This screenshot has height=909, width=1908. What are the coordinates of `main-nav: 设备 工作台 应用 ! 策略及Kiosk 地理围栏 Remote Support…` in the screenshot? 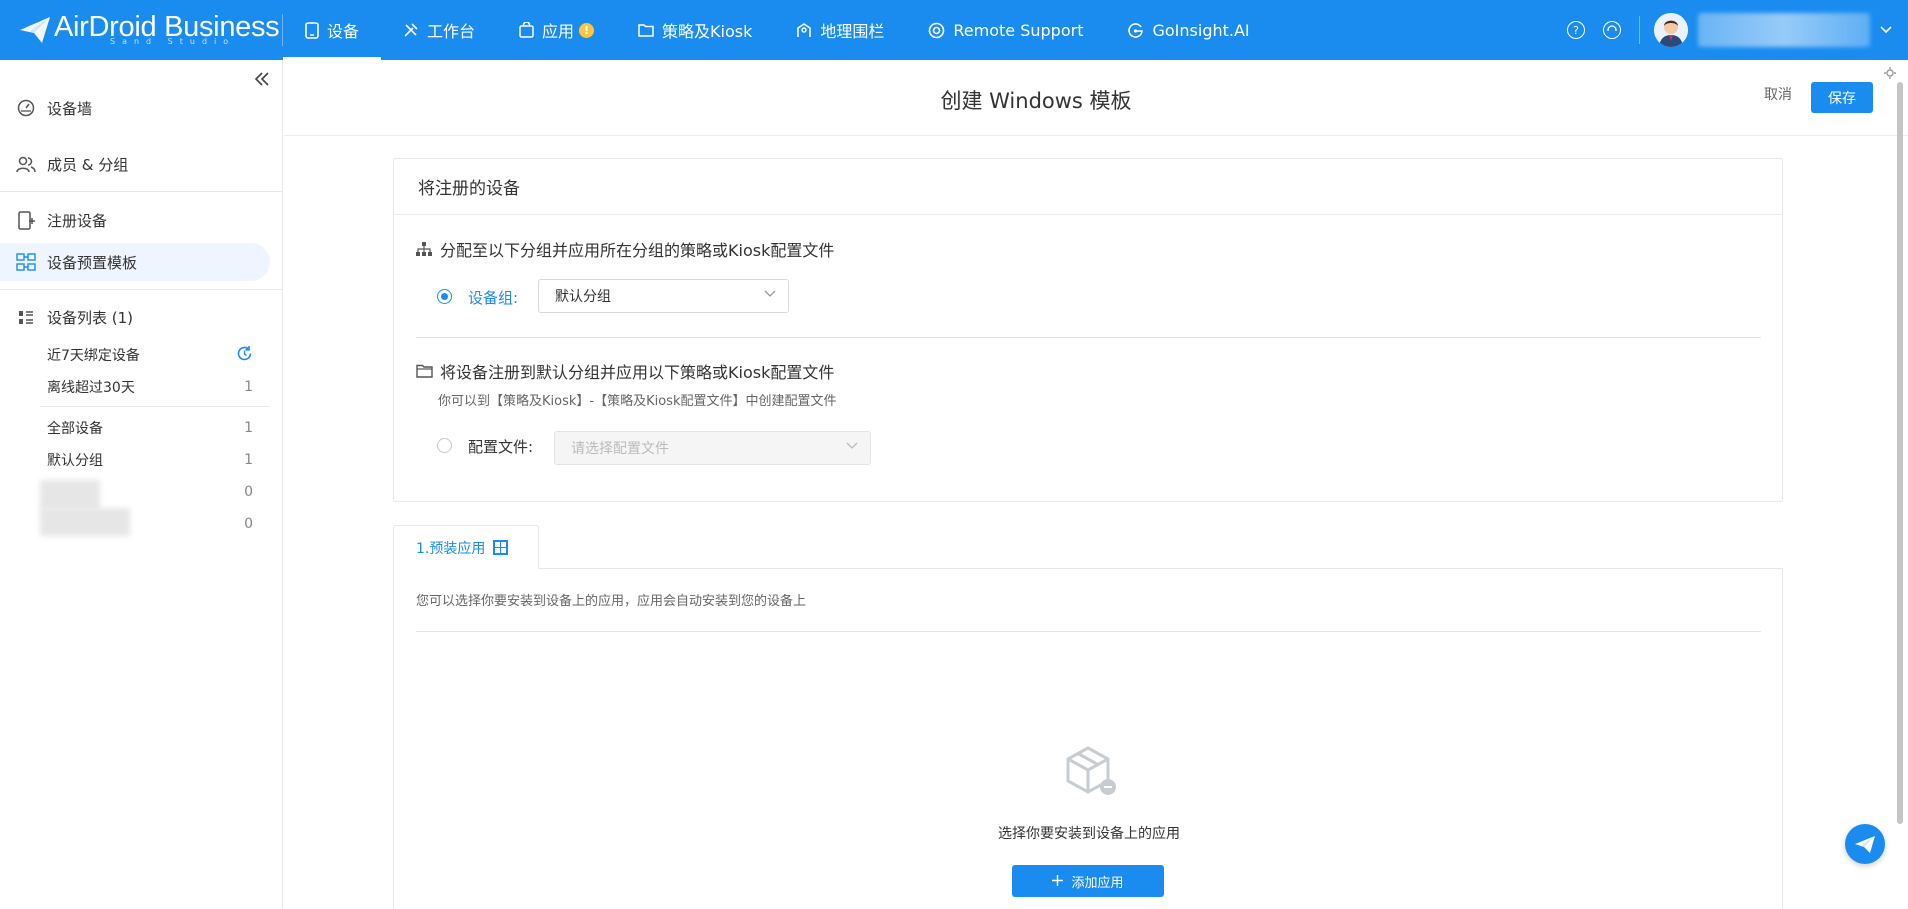 It's located at (777, 30).